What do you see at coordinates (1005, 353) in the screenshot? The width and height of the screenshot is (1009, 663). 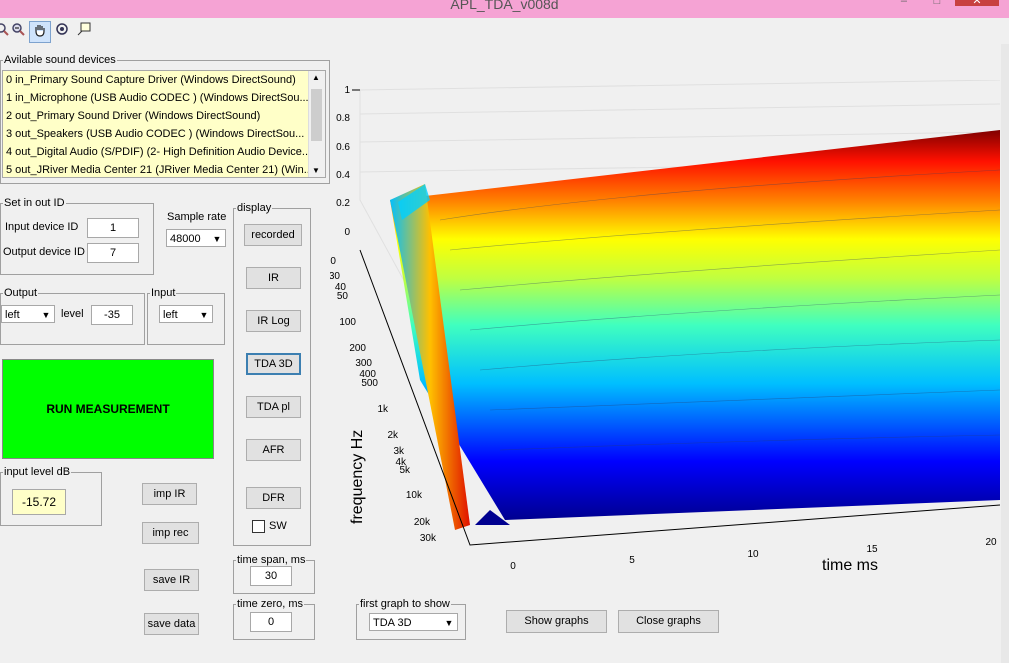 I see `right-edge` at bounding box center [1005, 353].